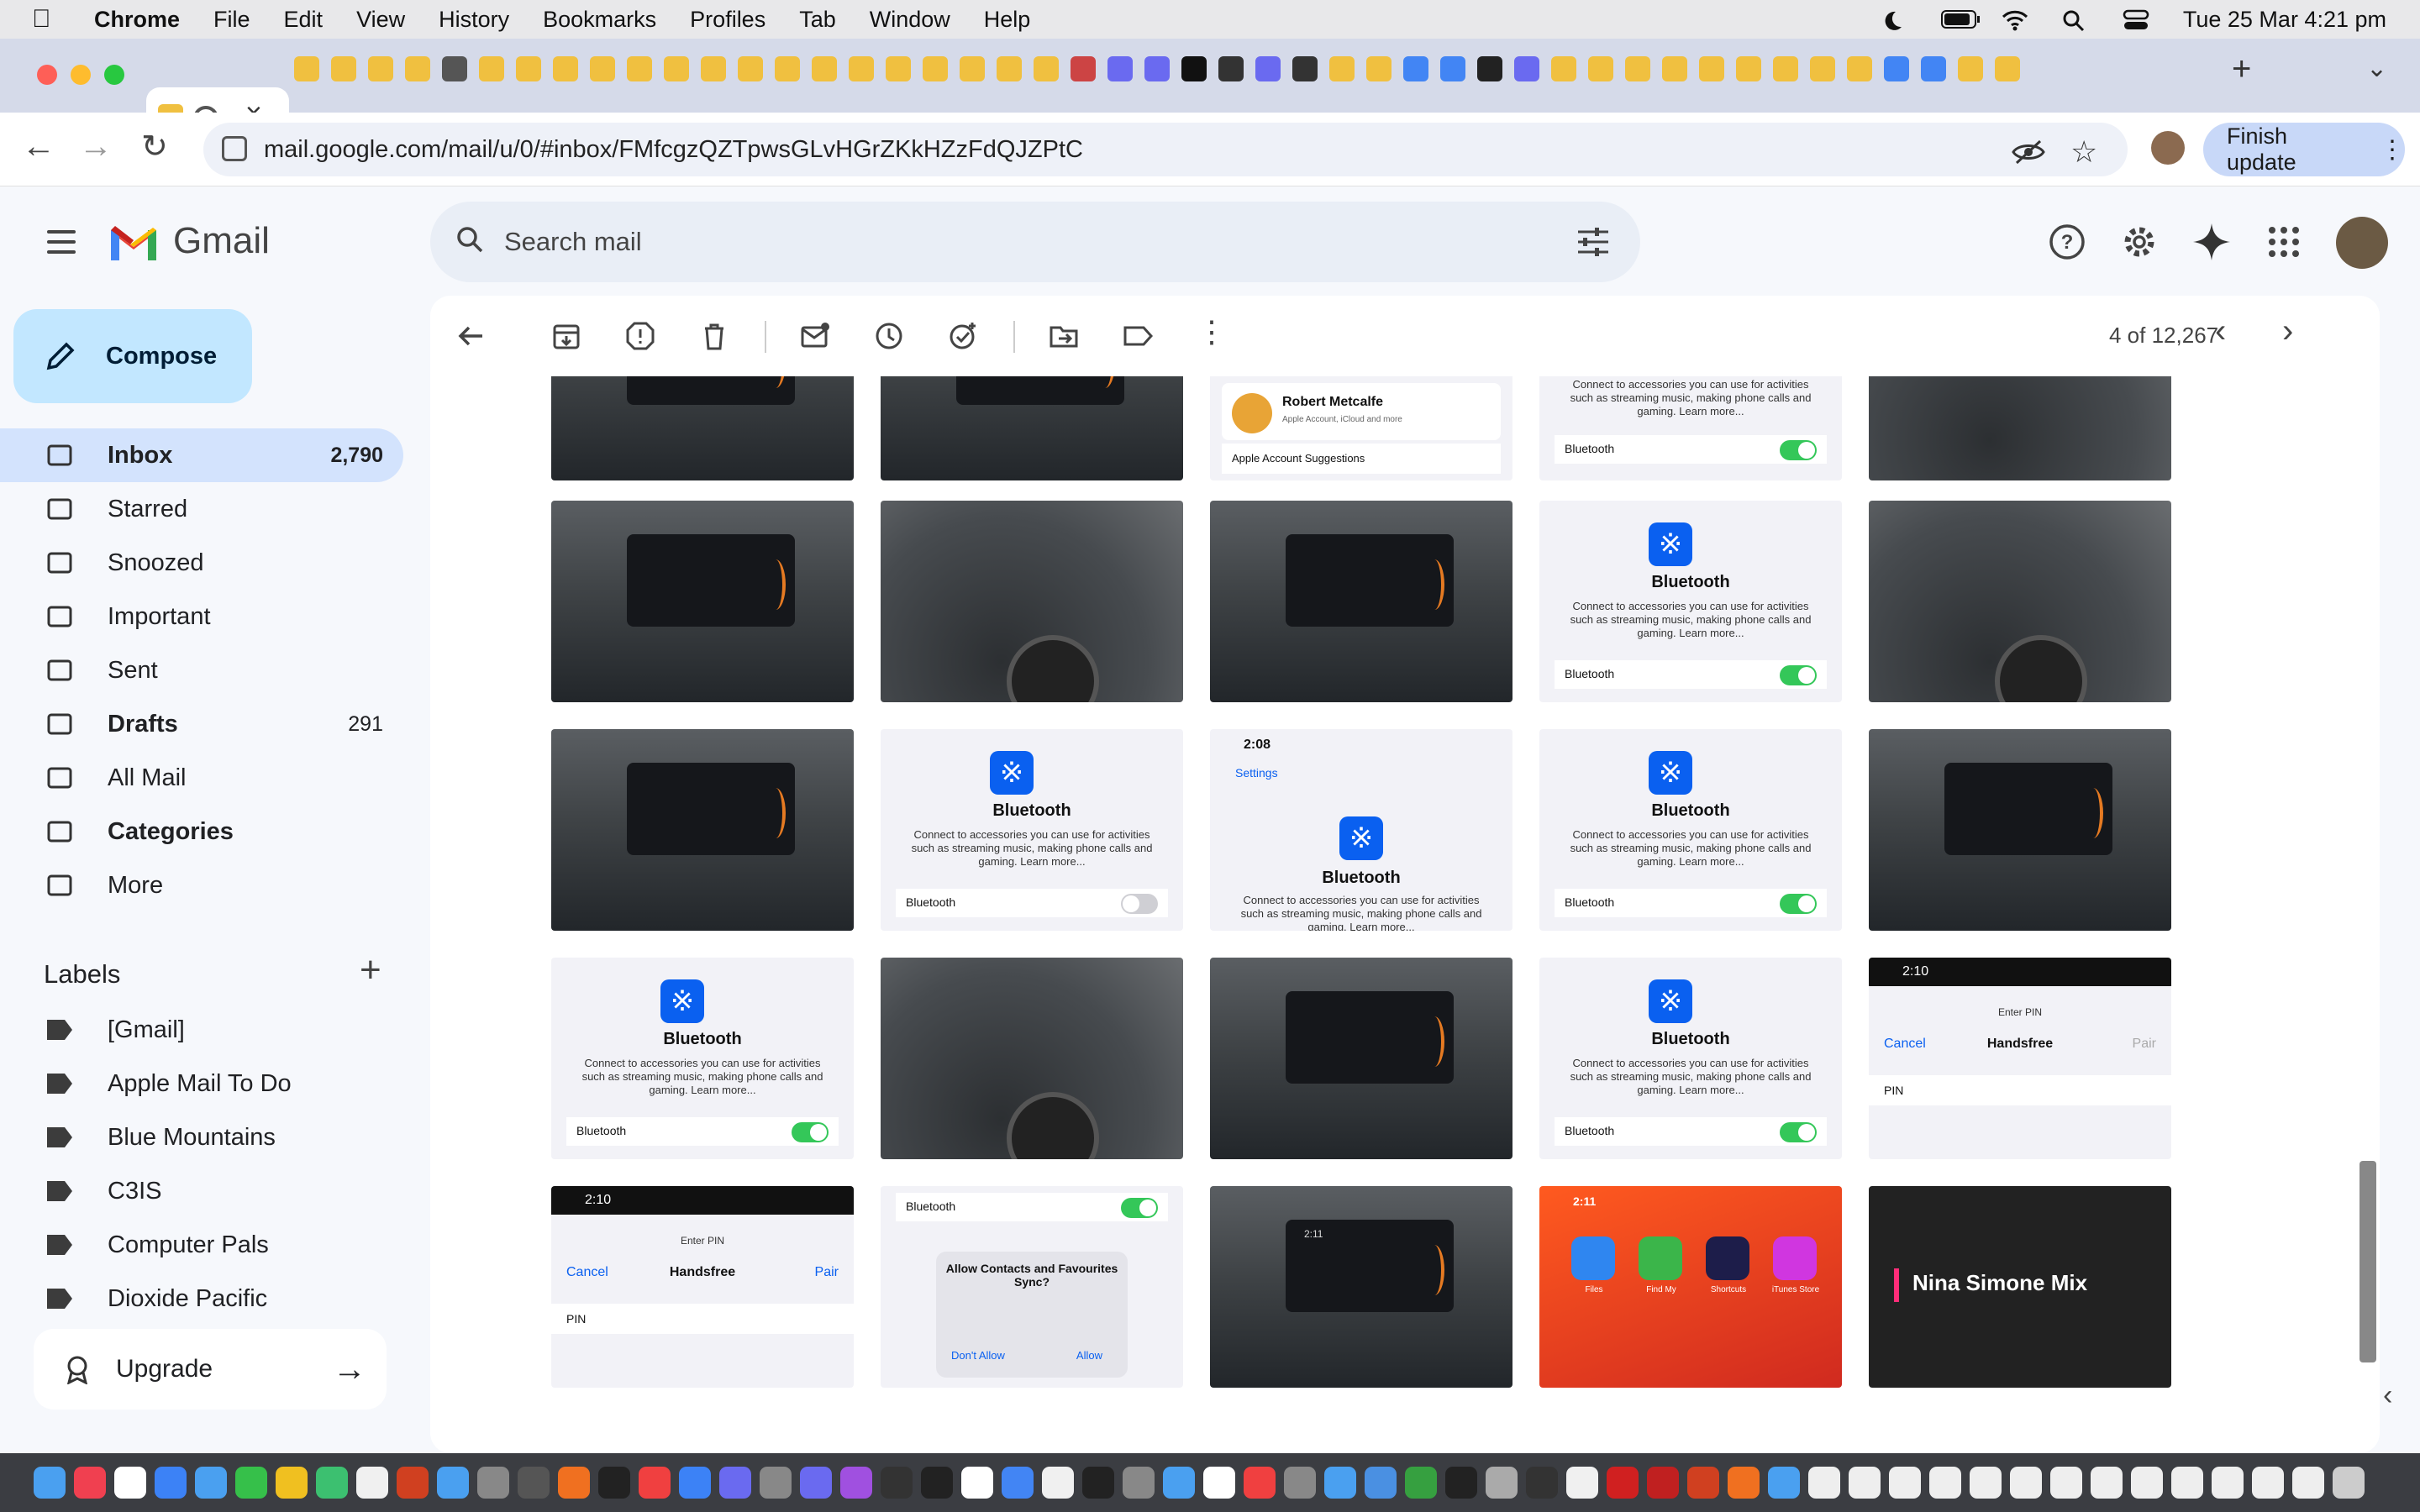 This screenshot has width=2420, height=1512. What do you see at coordinates (817, 20) in the screenshot?
I see `menu-tab: Tab` at bounding box center [817, 20].